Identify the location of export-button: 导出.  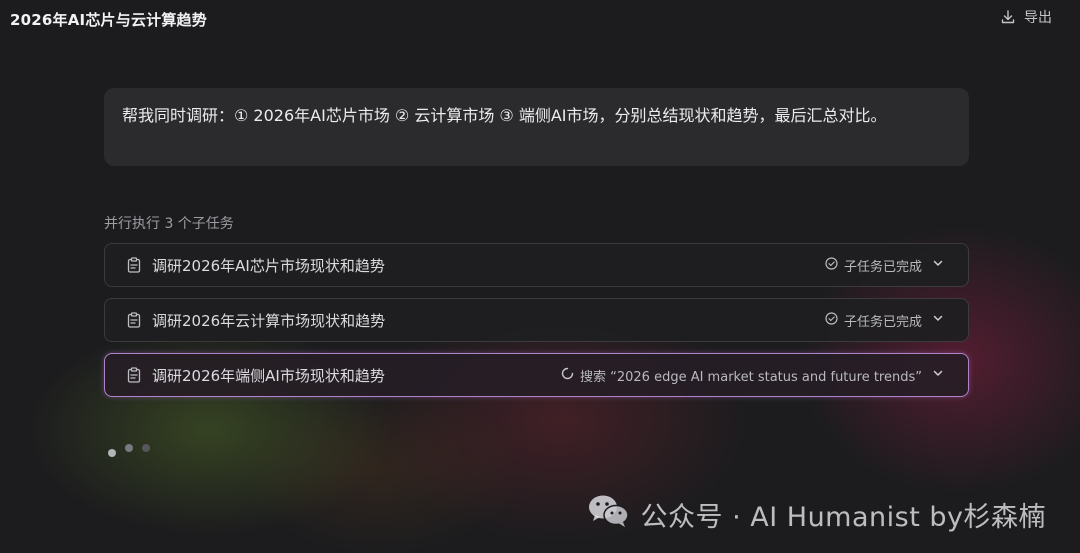
(1026, 17).